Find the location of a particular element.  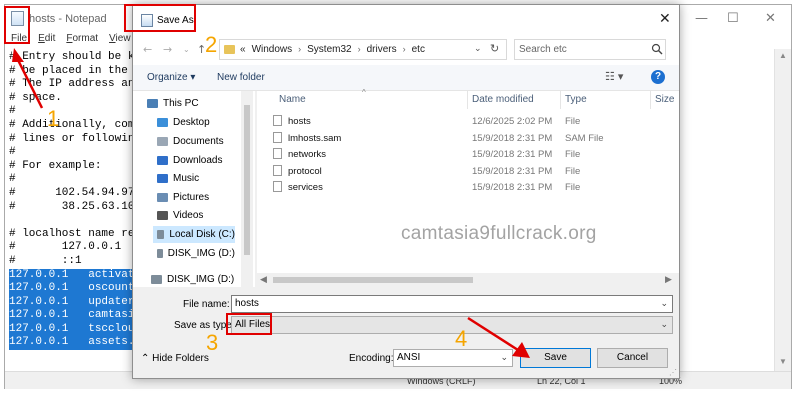

file-name-input: hosts ⌄ is located at coordinates (452, 304).